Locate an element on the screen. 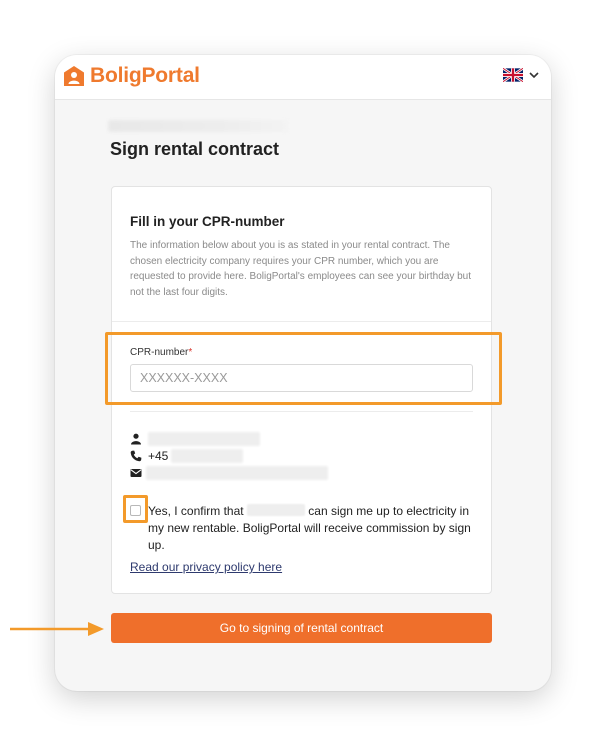  redacted-company is located at coordinates (275, 510).